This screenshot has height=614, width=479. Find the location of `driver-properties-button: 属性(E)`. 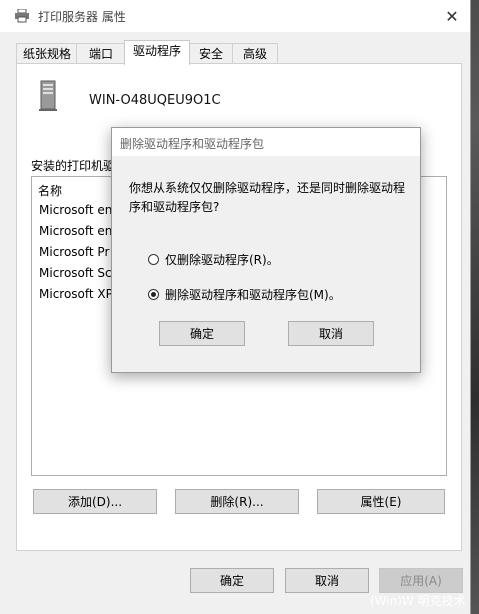

driver-properties-button: 属性(E) is located at coordinates (381, 501).